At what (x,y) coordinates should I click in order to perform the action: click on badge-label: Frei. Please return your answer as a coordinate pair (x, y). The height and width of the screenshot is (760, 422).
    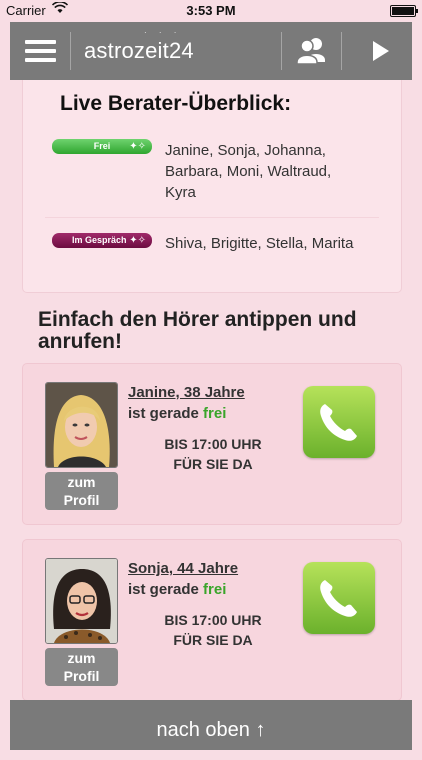
    Looking at the image, I should click on (102, 146).